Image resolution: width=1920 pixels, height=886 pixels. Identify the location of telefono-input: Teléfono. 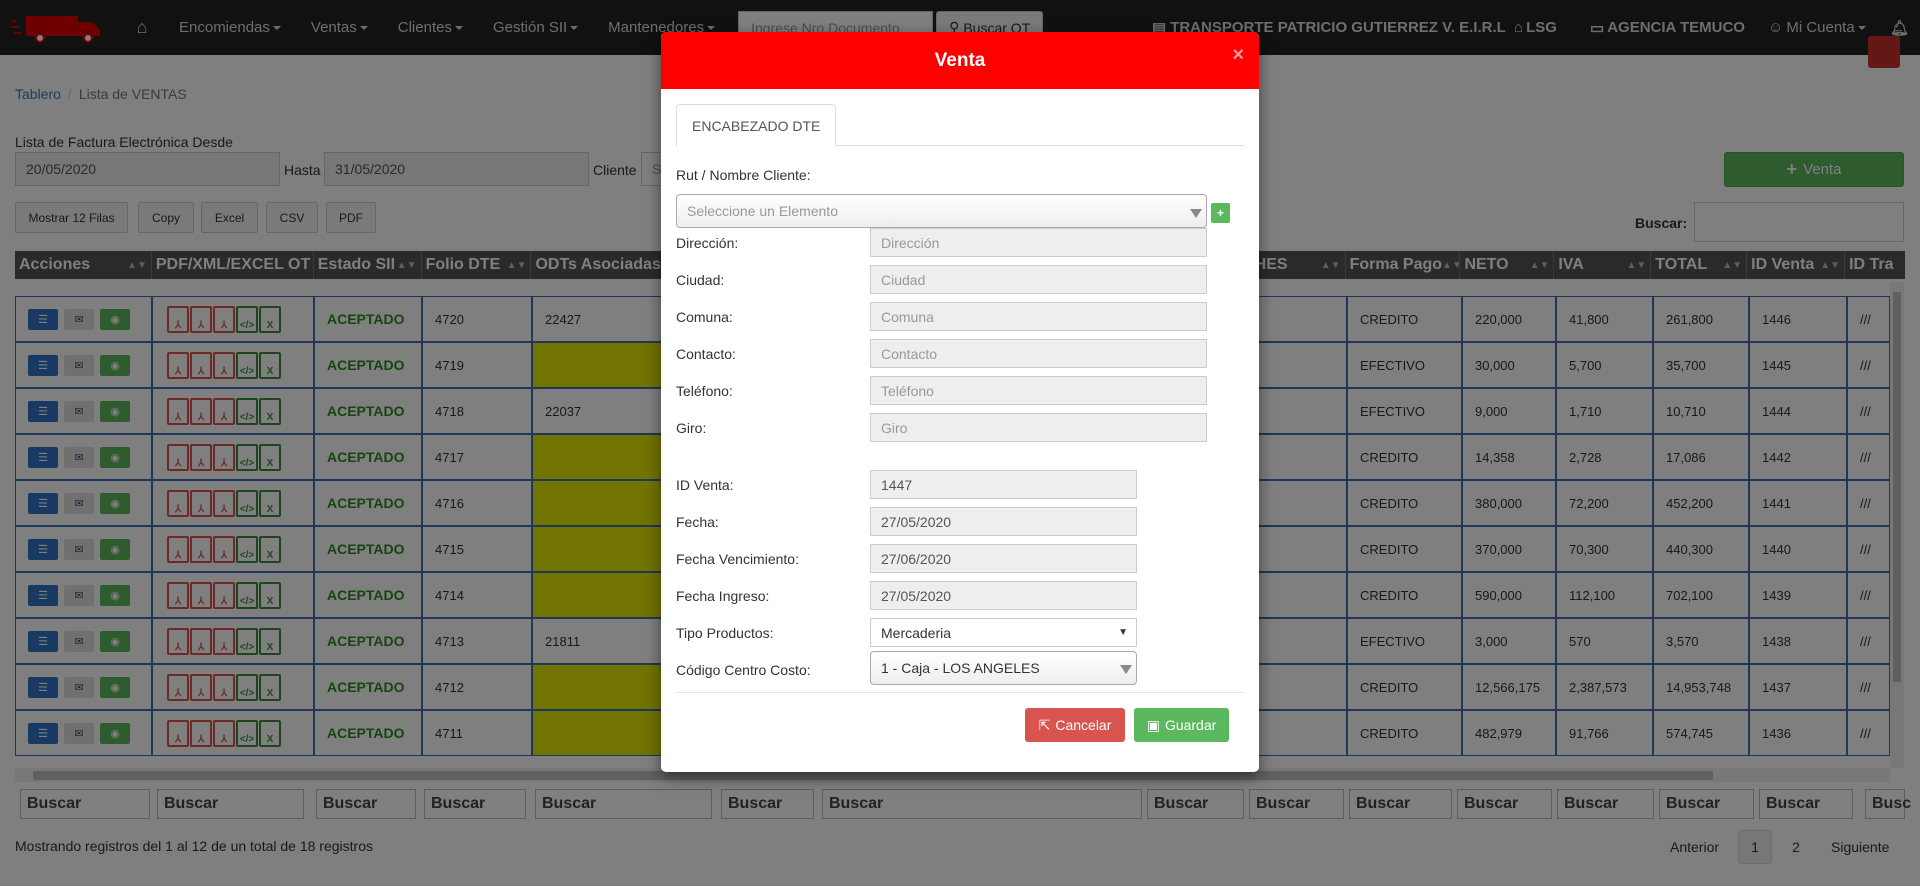
(1038, 390).